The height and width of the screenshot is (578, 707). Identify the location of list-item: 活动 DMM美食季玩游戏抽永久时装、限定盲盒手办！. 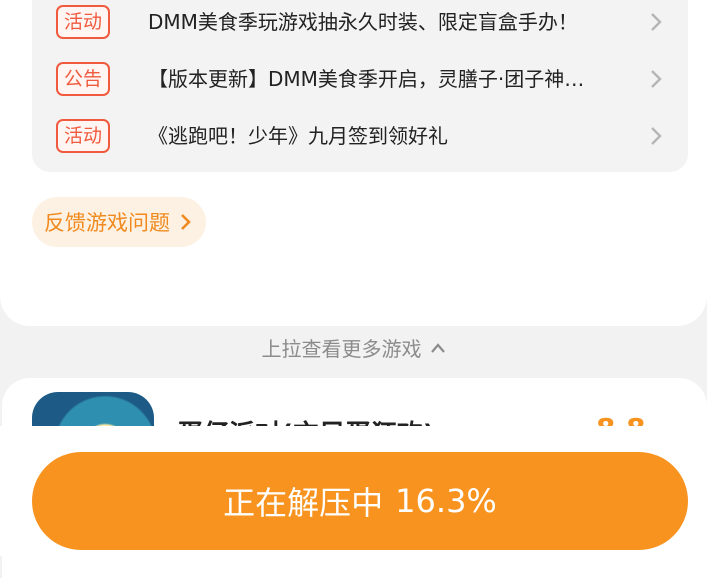
(366, 22).